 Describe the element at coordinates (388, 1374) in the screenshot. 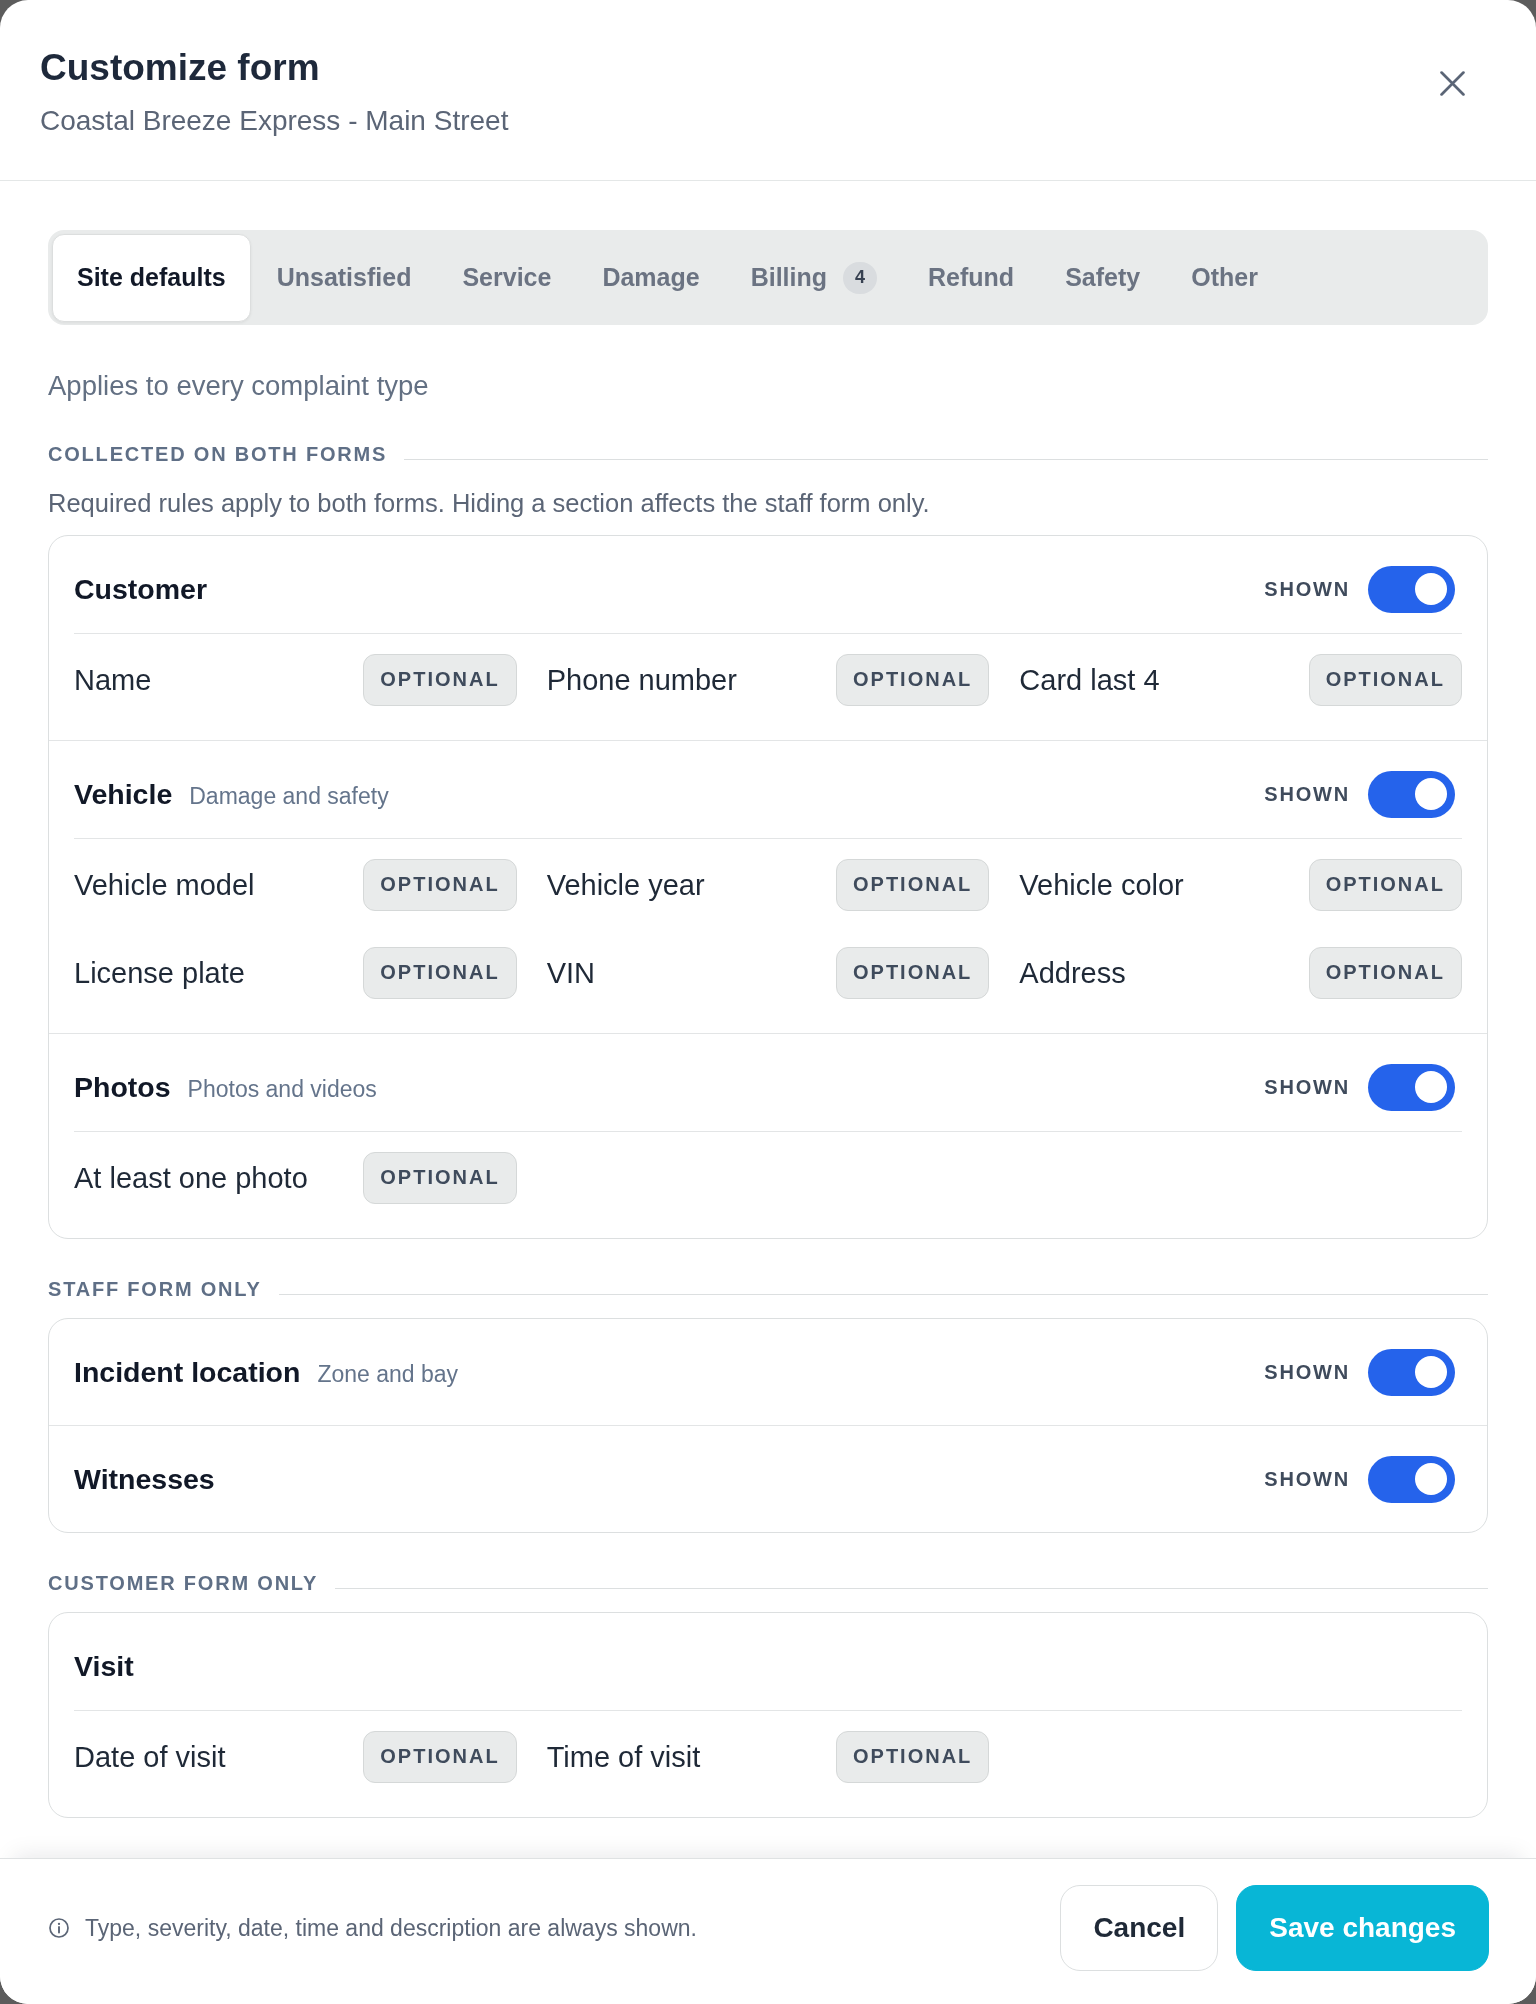

I see `section-description: Zone and bay` at that location.